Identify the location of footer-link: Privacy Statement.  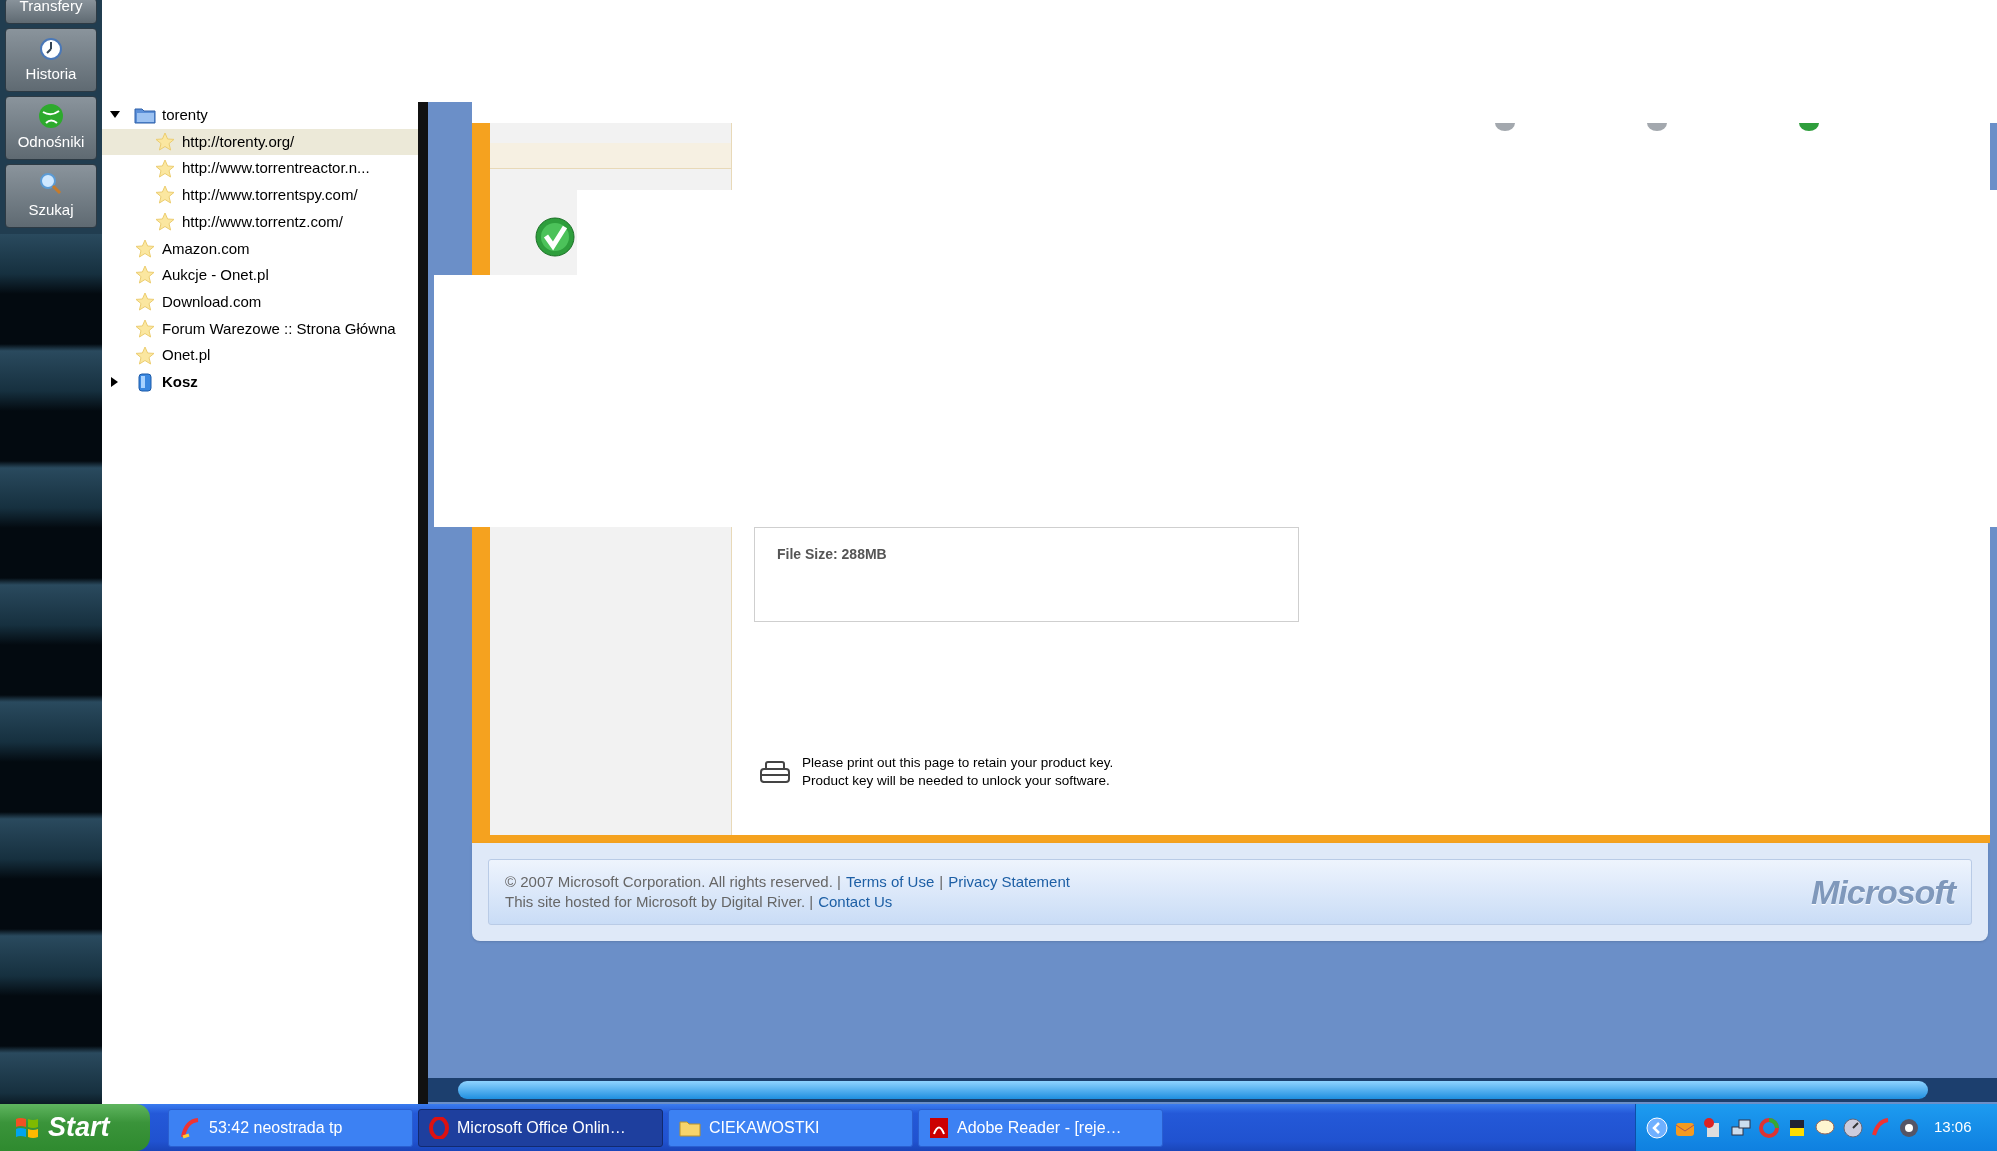
(1009, 882).